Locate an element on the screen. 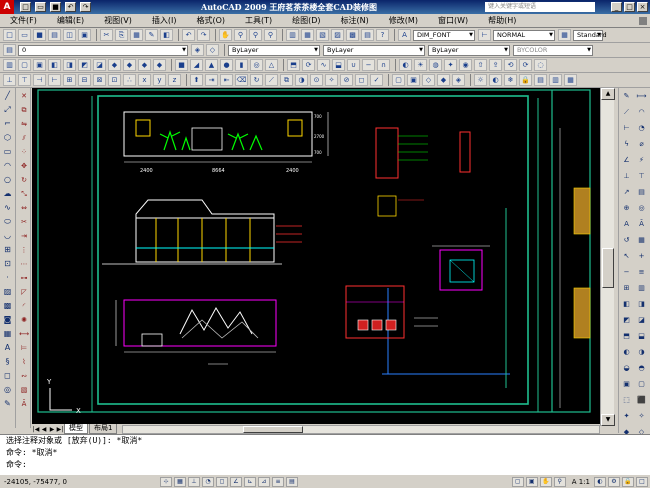 The width and height of the screenshot is (650, 488). dim-edit-icon: A is located at coordinates (626, 224).